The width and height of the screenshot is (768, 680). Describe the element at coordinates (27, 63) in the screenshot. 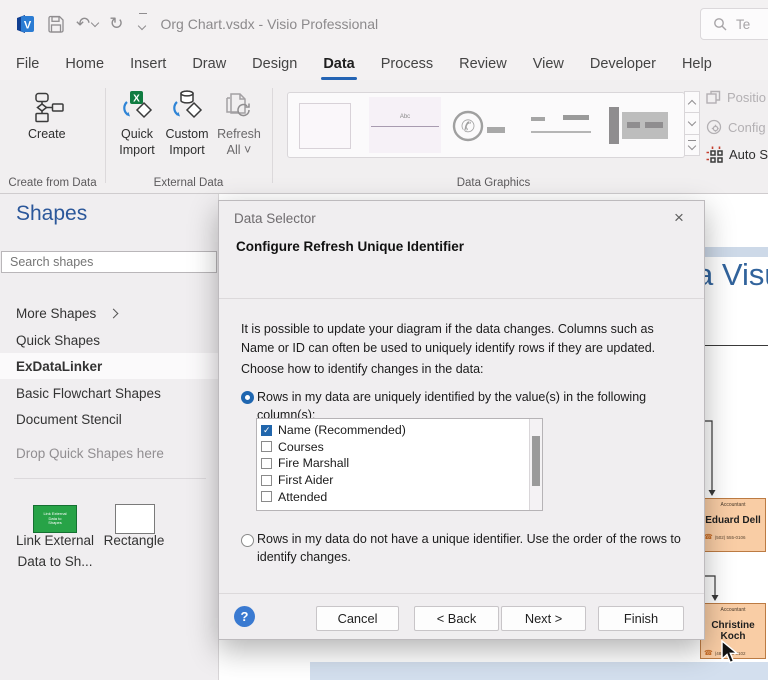

I see `tab-file: File` at that location.